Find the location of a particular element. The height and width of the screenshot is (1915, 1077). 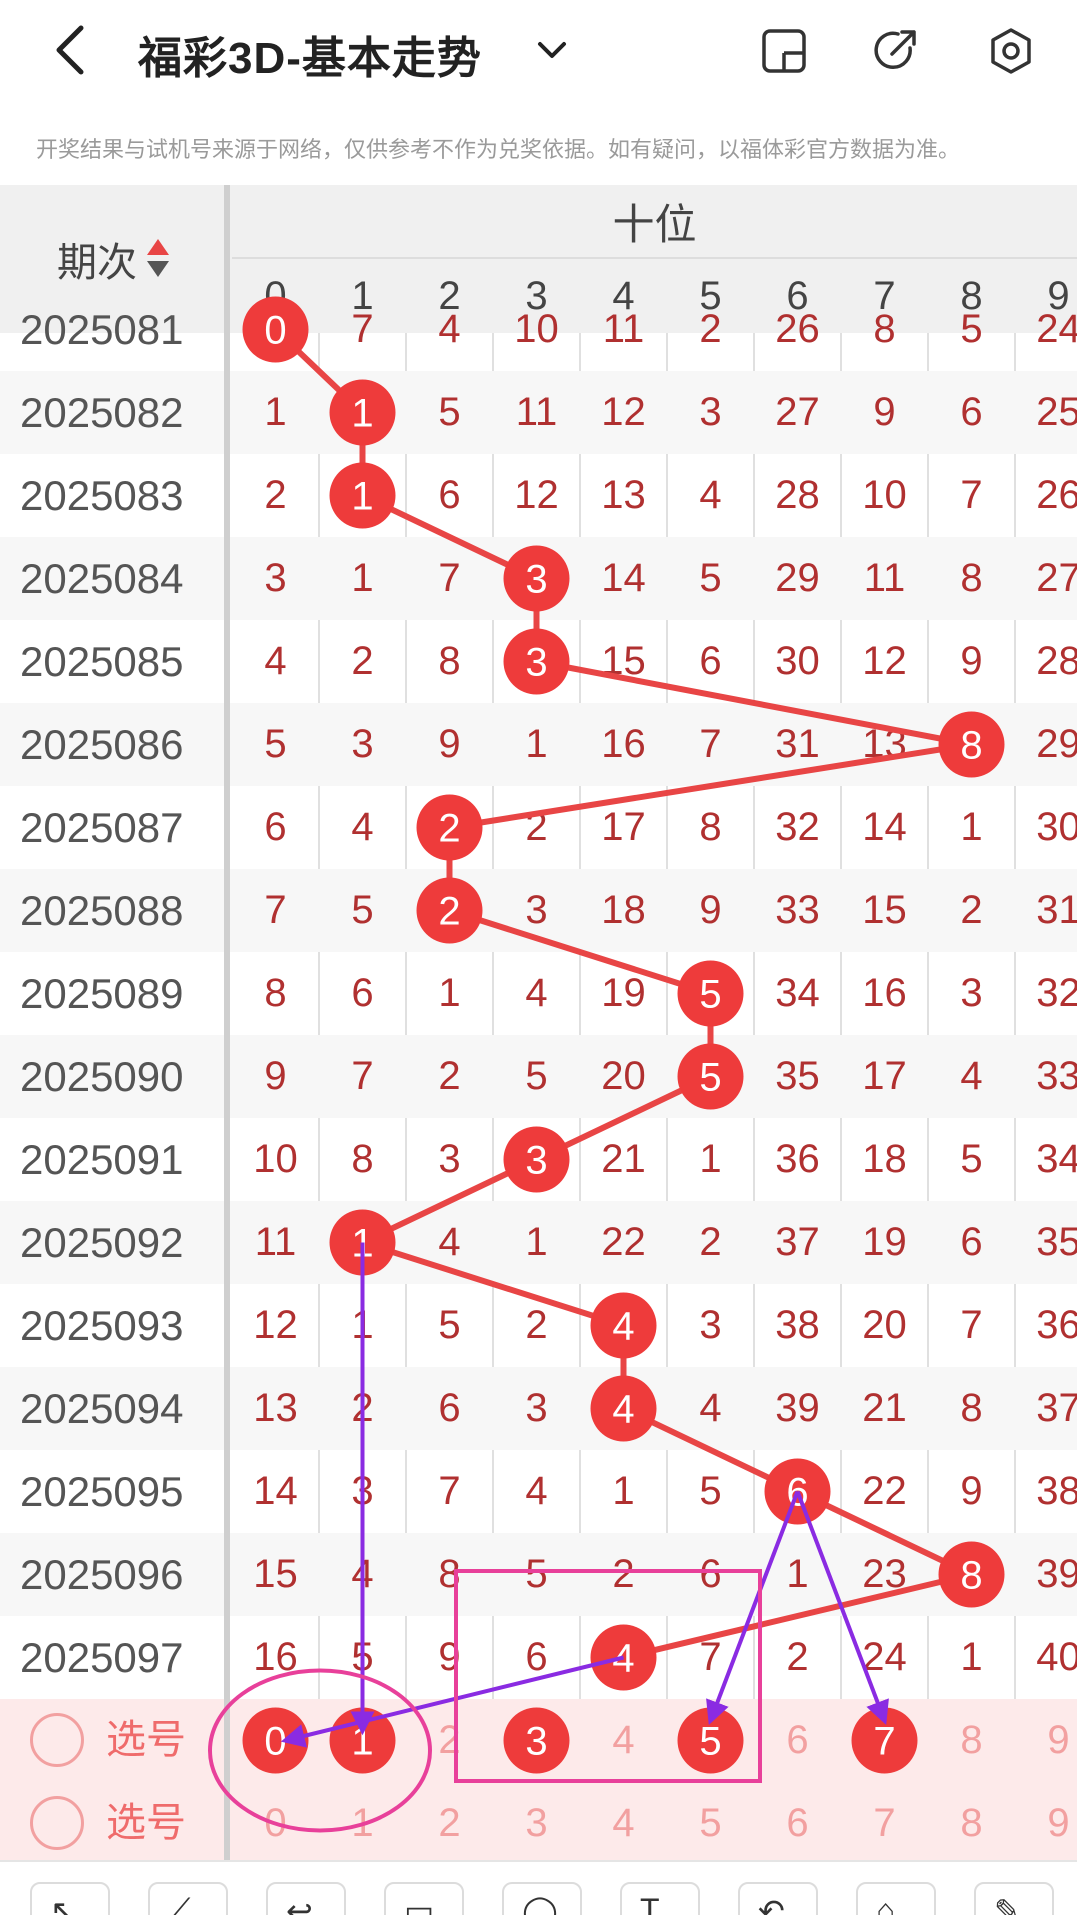

chevron-down-icon is located at coordinates (552, 50).